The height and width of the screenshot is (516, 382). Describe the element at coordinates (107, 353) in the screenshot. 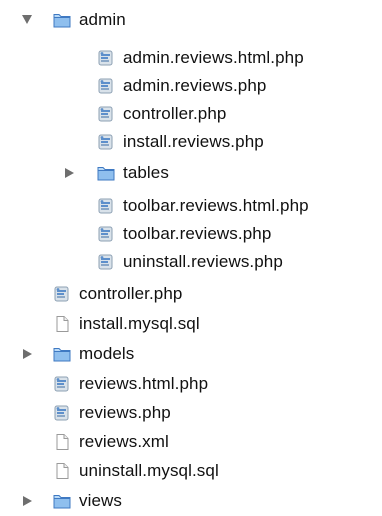

I see `tree-item-label: models` at that location.